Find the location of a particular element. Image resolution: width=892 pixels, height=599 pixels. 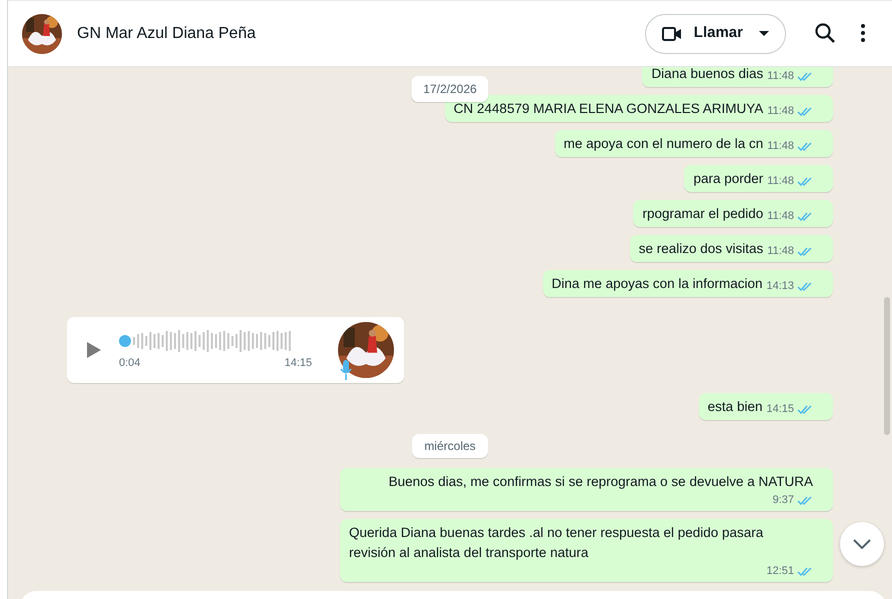

chevron-down-icon is located at coordinates (862, 544).